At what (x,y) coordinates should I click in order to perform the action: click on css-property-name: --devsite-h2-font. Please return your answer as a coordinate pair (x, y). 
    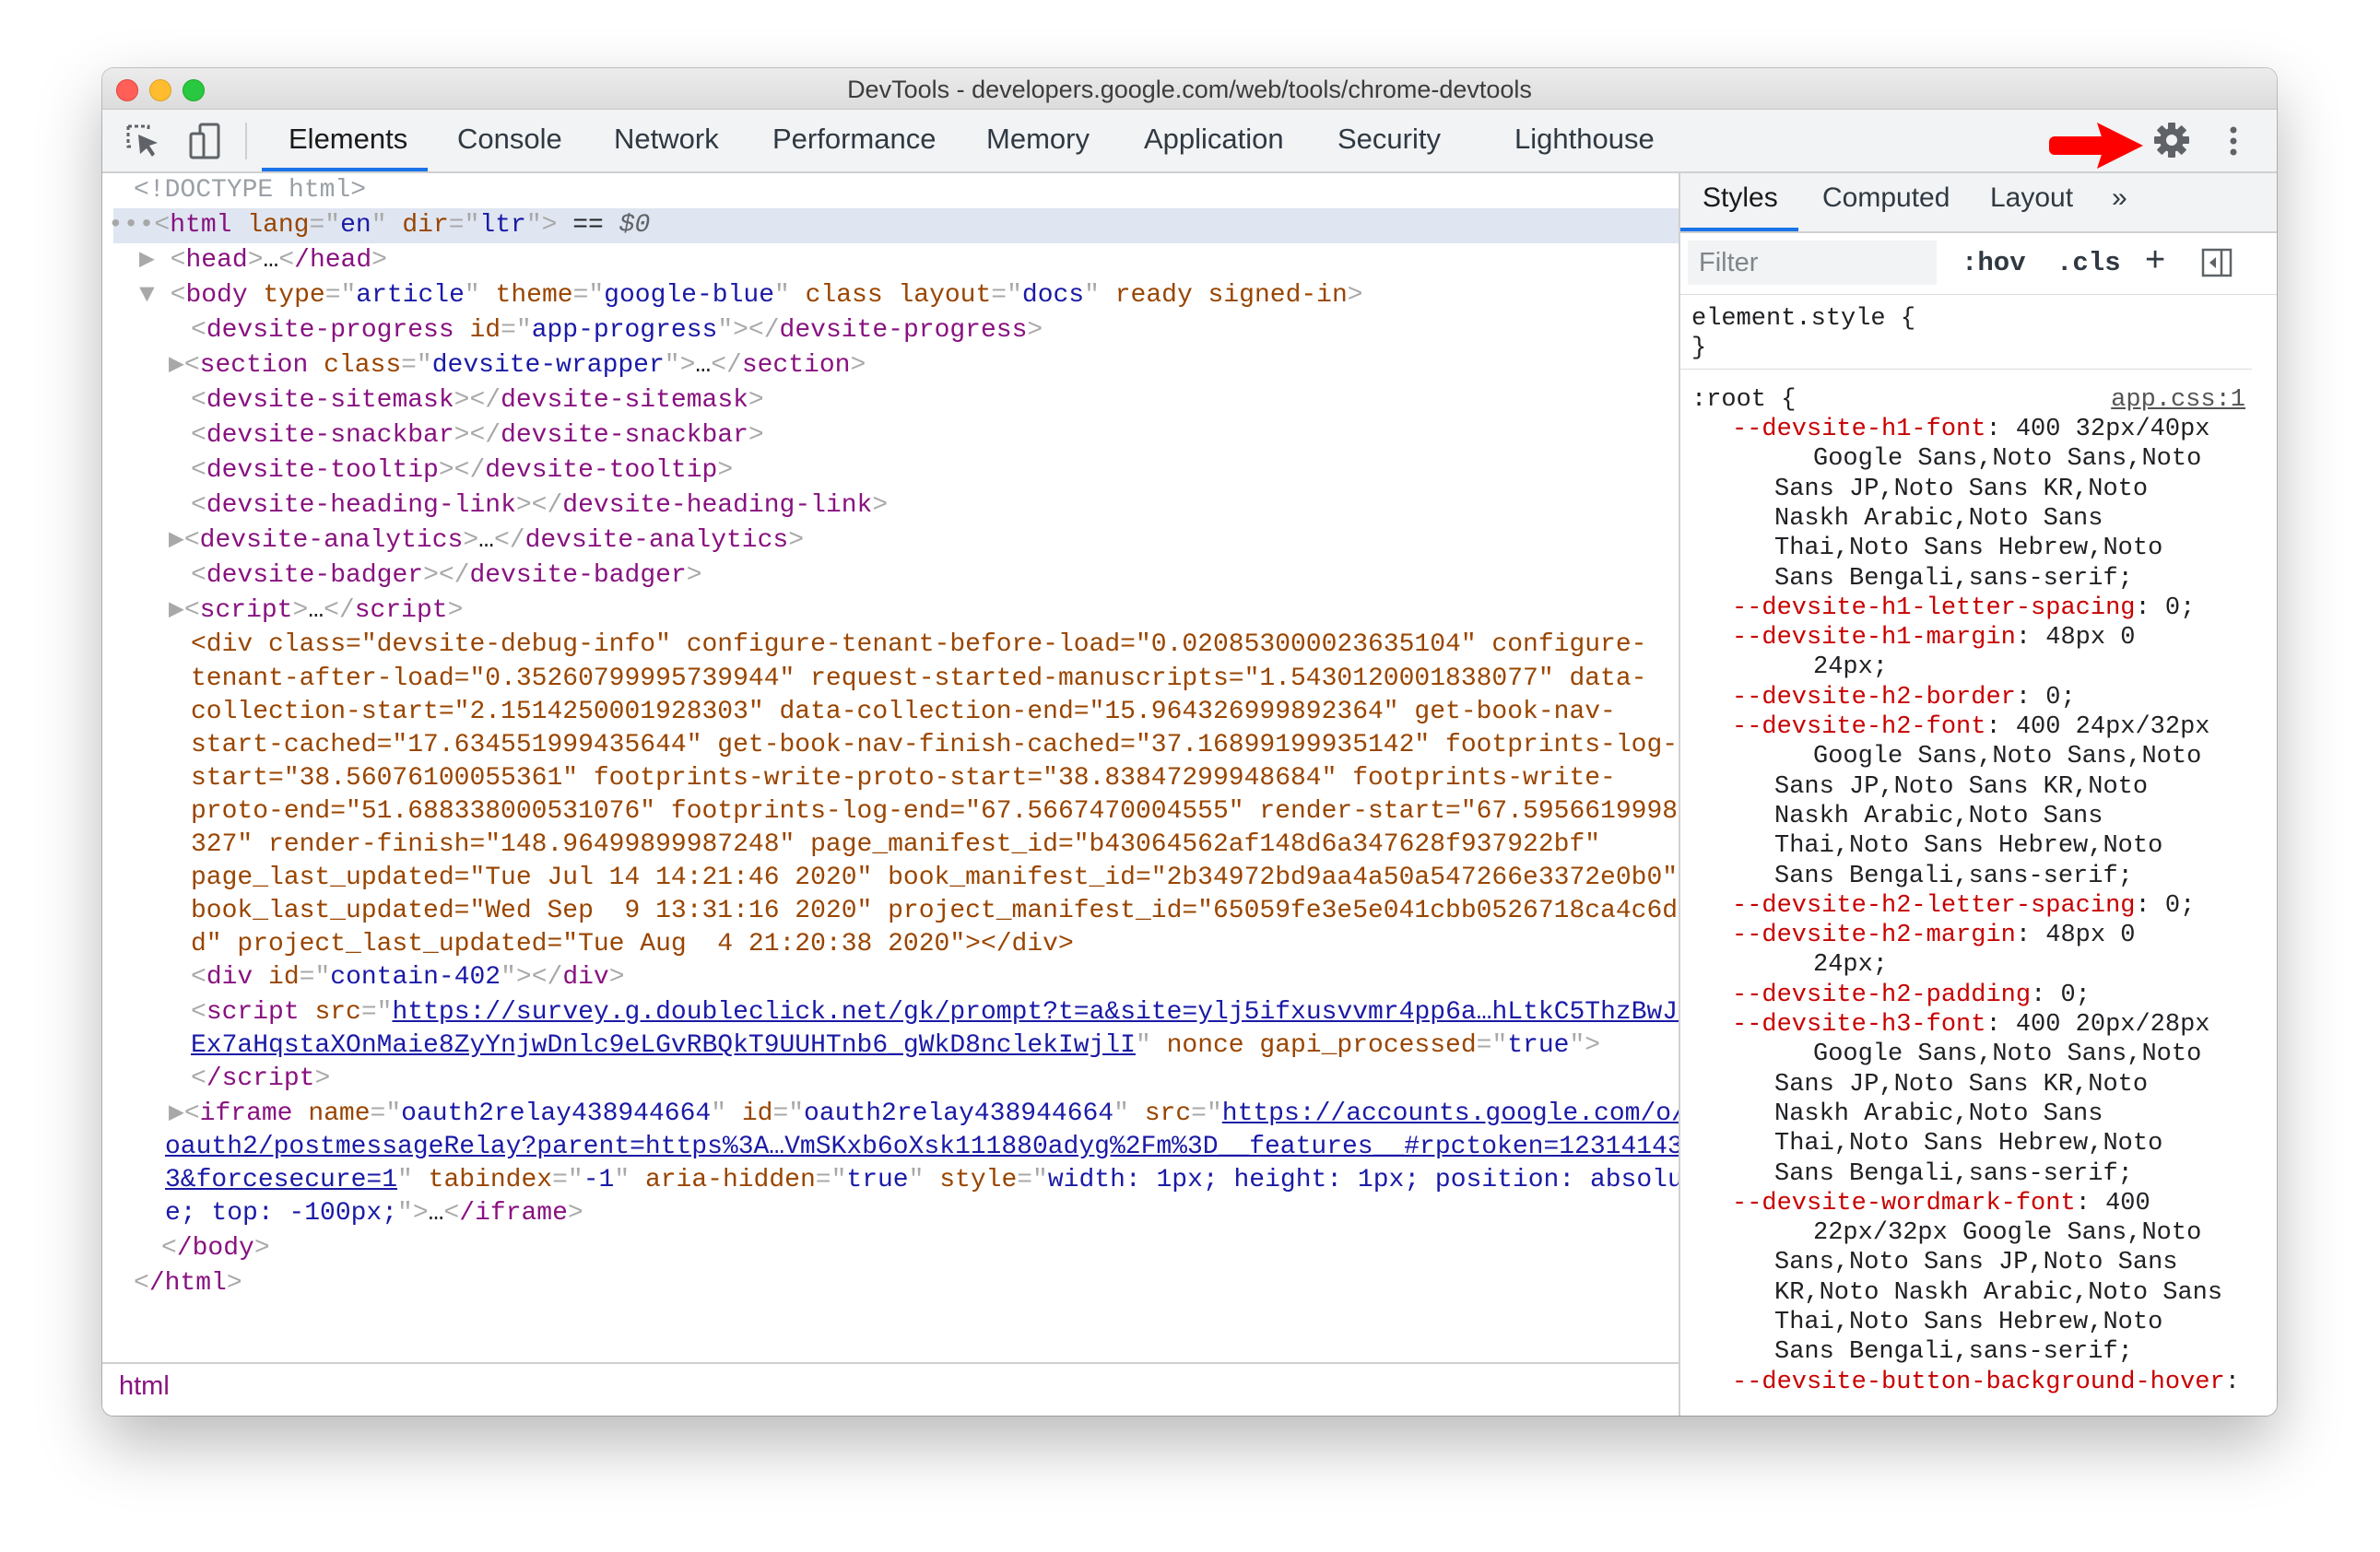
    Looking at the image, I should click on (1858, 727).